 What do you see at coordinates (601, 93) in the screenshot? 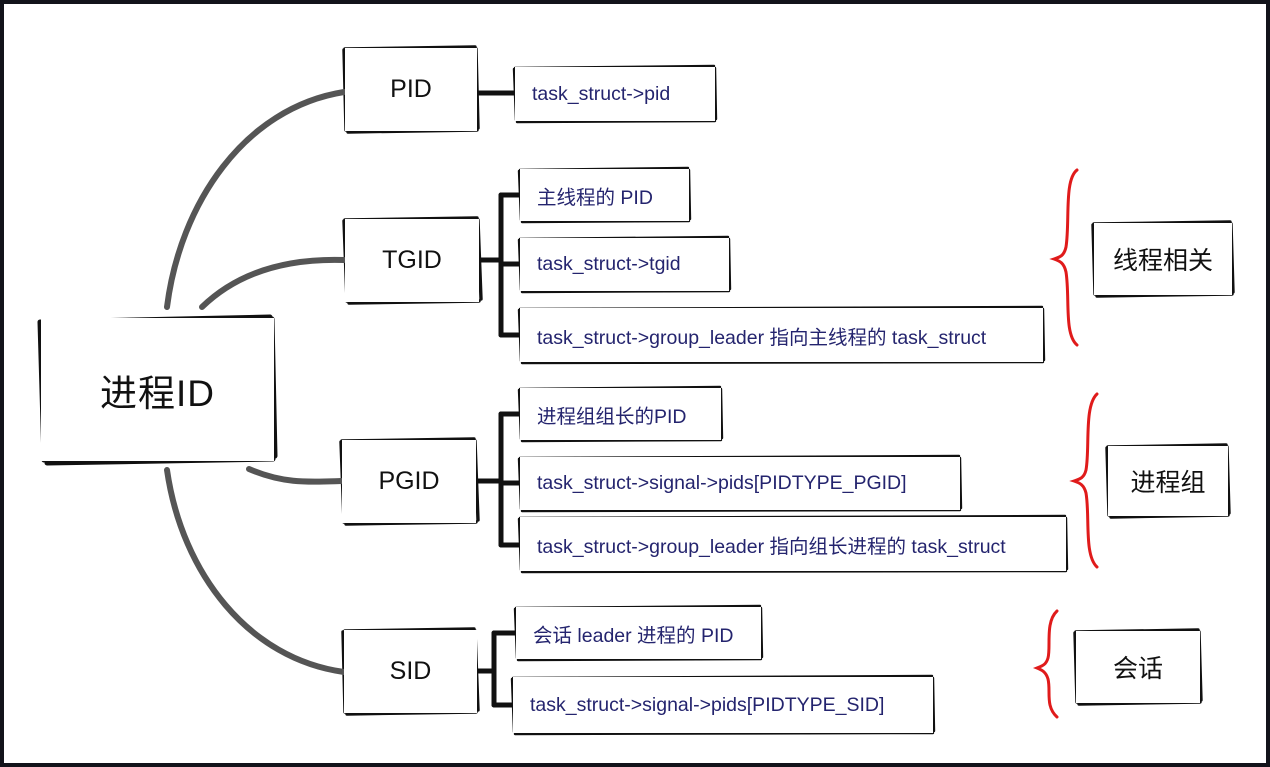
I see `detail-box-pid-0-label: task_struct->pid` at bounding box center [601, 93].